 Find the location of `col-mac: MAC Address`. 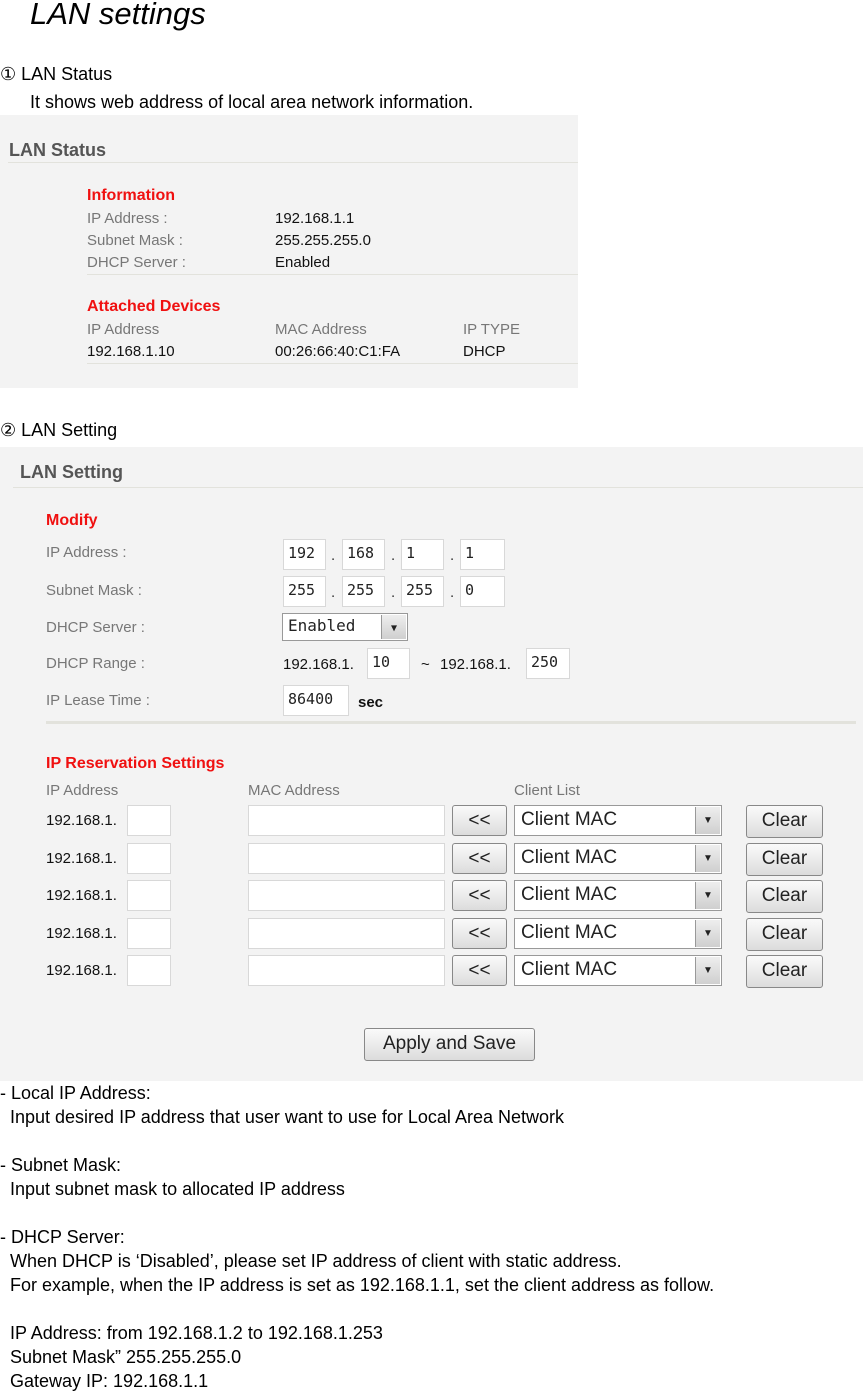

col-mac: MAC Address is located at coordinates (321, 329).